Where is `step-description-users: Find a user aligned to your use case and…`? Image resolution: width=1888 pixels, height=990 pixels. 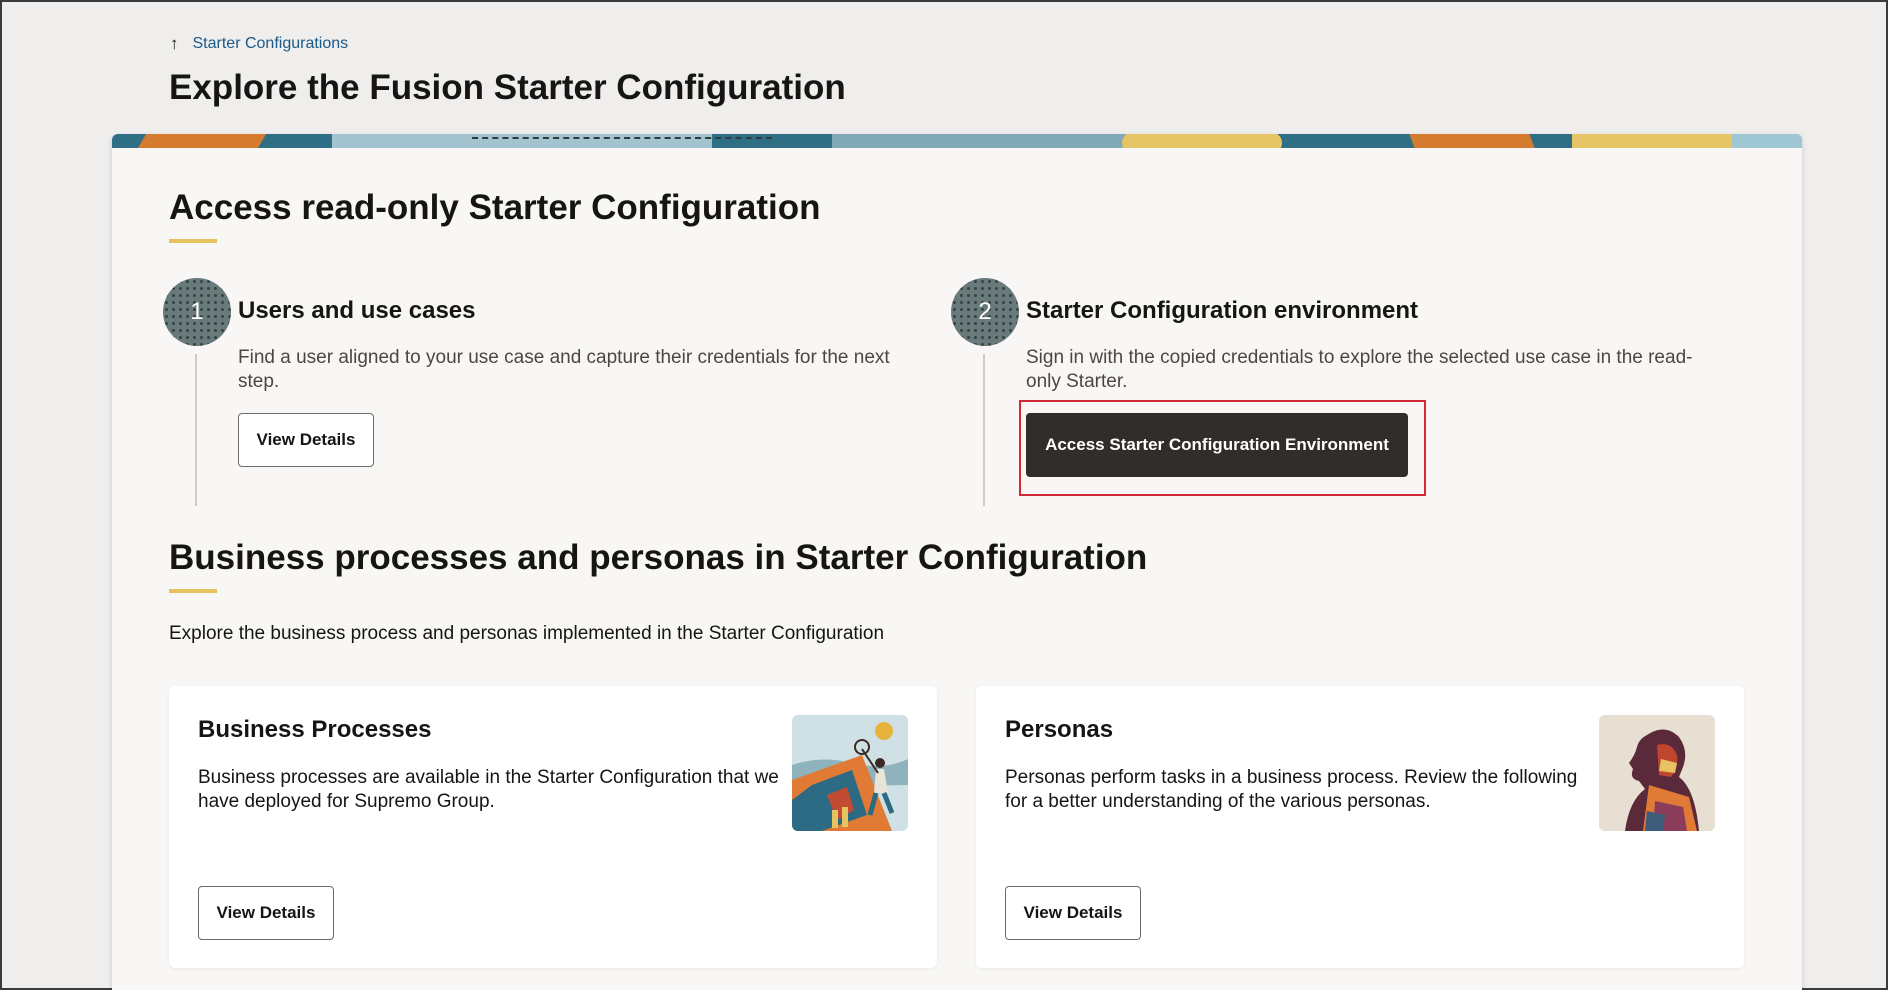 step-description-users: Find a user aligned to your use case and… is located at coordinates (564, 369).